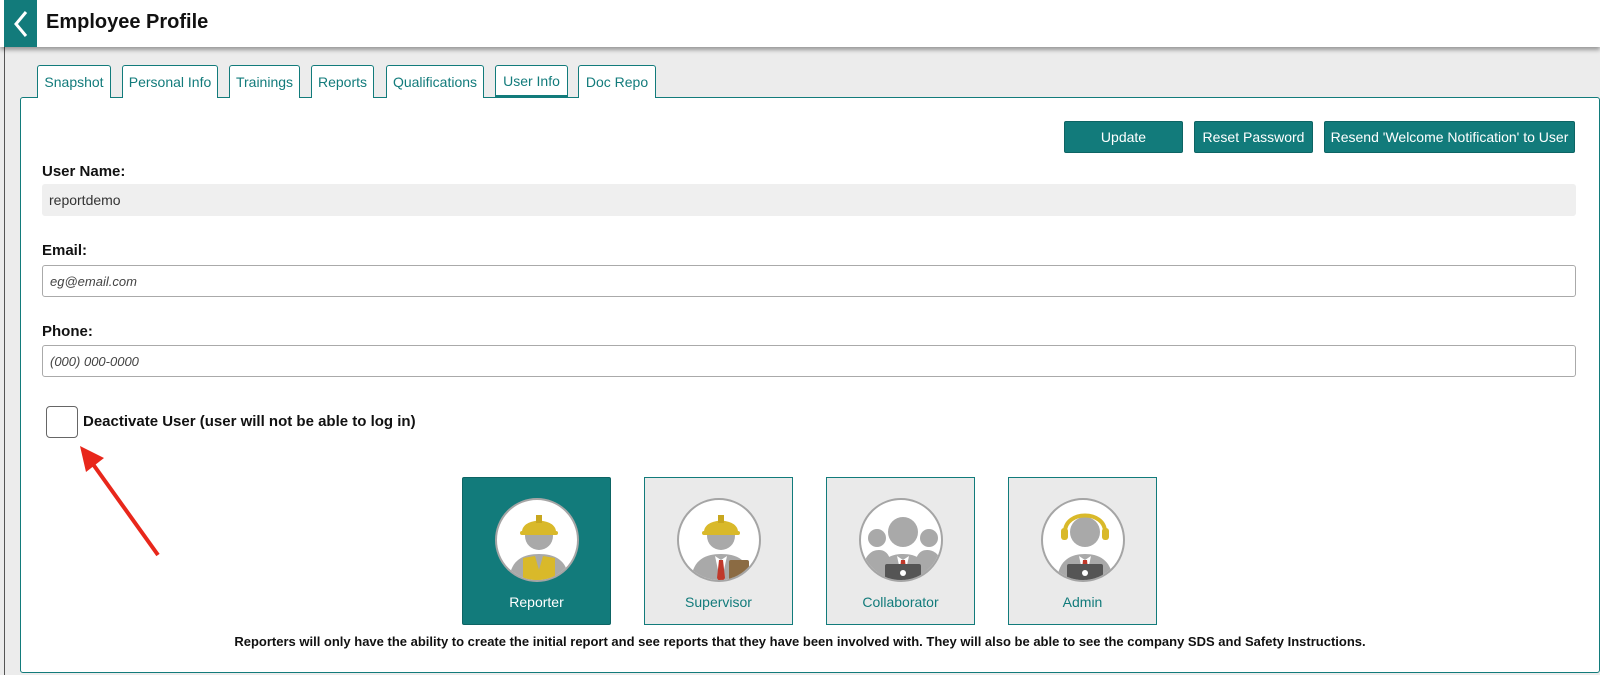 The width and height of the screenshot is (1600, 675). What do you see at coordinates (1083, 540) in the screenshot?
I see `admin-avatar-icon` at bounding box center [1083, 540].